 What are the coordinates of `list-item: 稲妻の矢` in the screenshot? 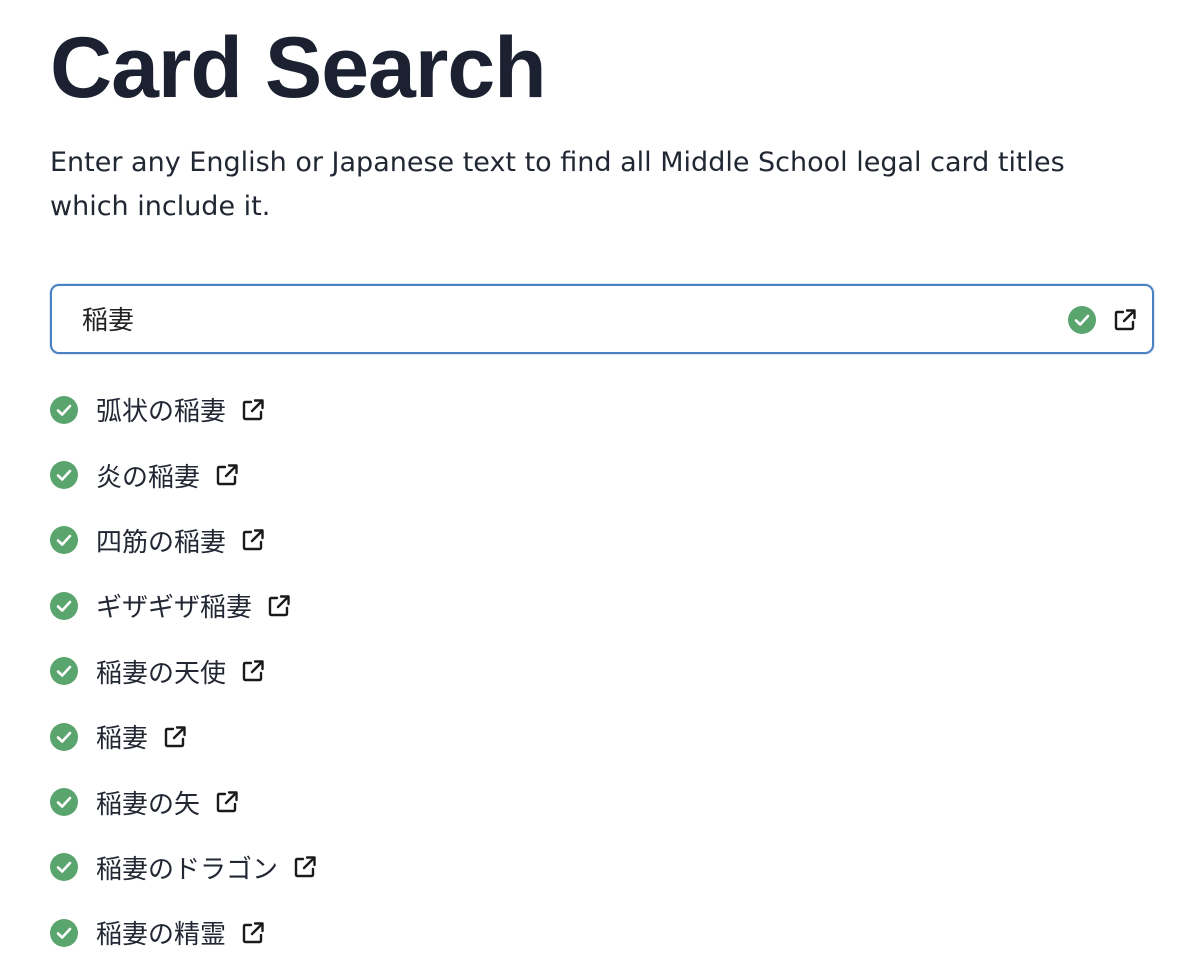 It's located at (184, 801).